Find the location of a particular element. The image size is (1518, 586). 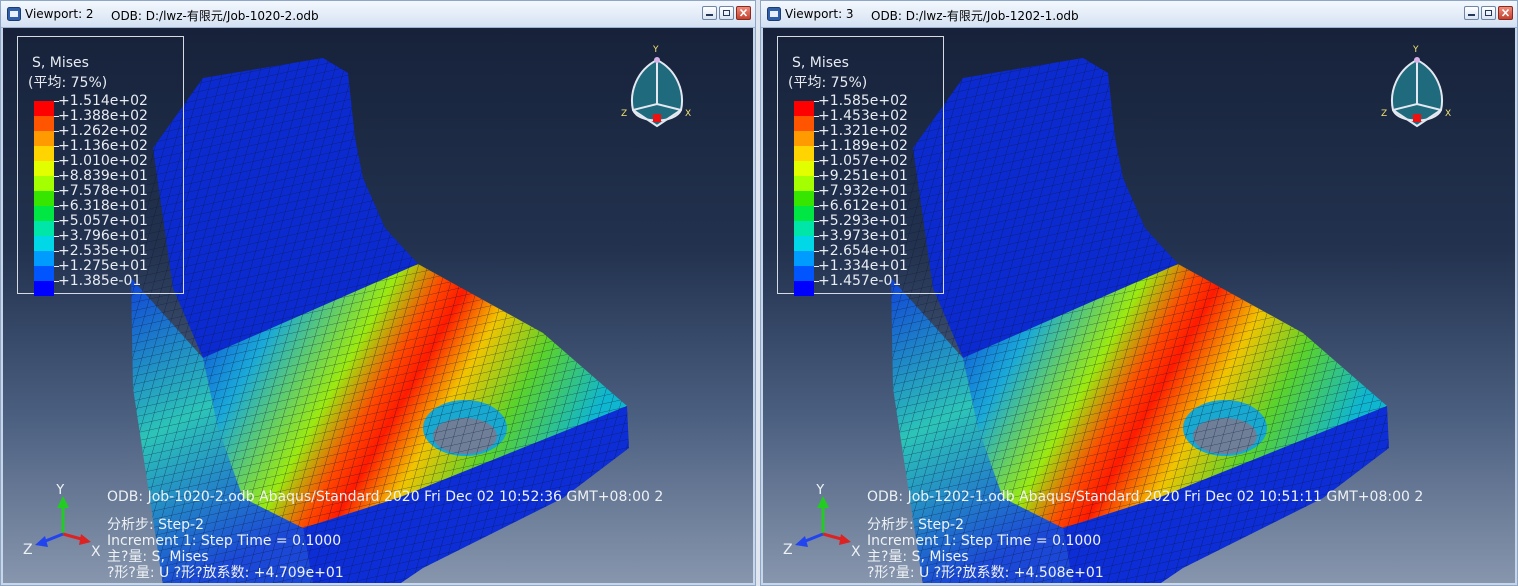

legend-value: +1.334e+01 is located at coordinates (863, 266).